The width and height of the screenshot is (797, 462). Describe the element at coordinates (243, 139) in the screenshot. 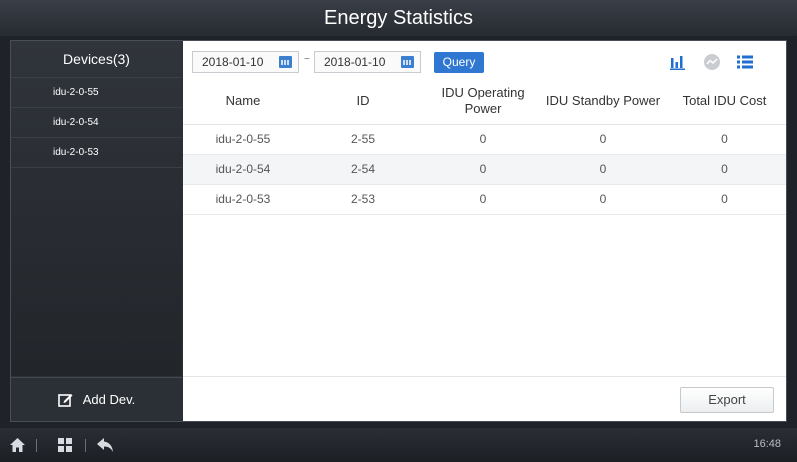

I see `cell-name: idu-2-0-55` at that location.